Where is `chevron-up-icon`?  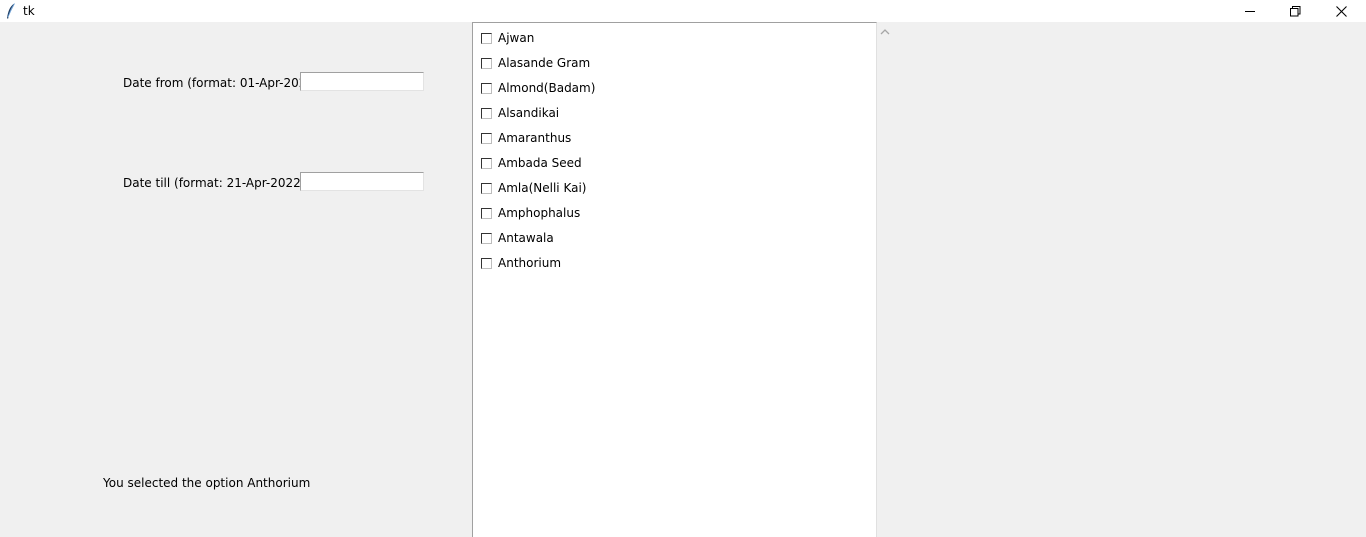 chevron-up-icon is located at coordinates (885, 32).